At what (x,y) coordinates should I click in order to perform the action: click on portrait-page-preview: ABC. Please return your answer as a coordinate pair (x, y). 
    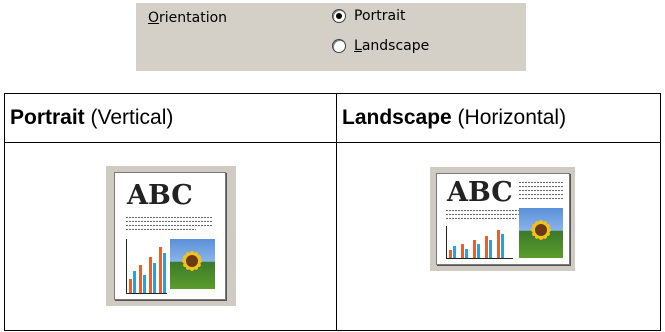
    Looking at the image, I should click on (171, 236).